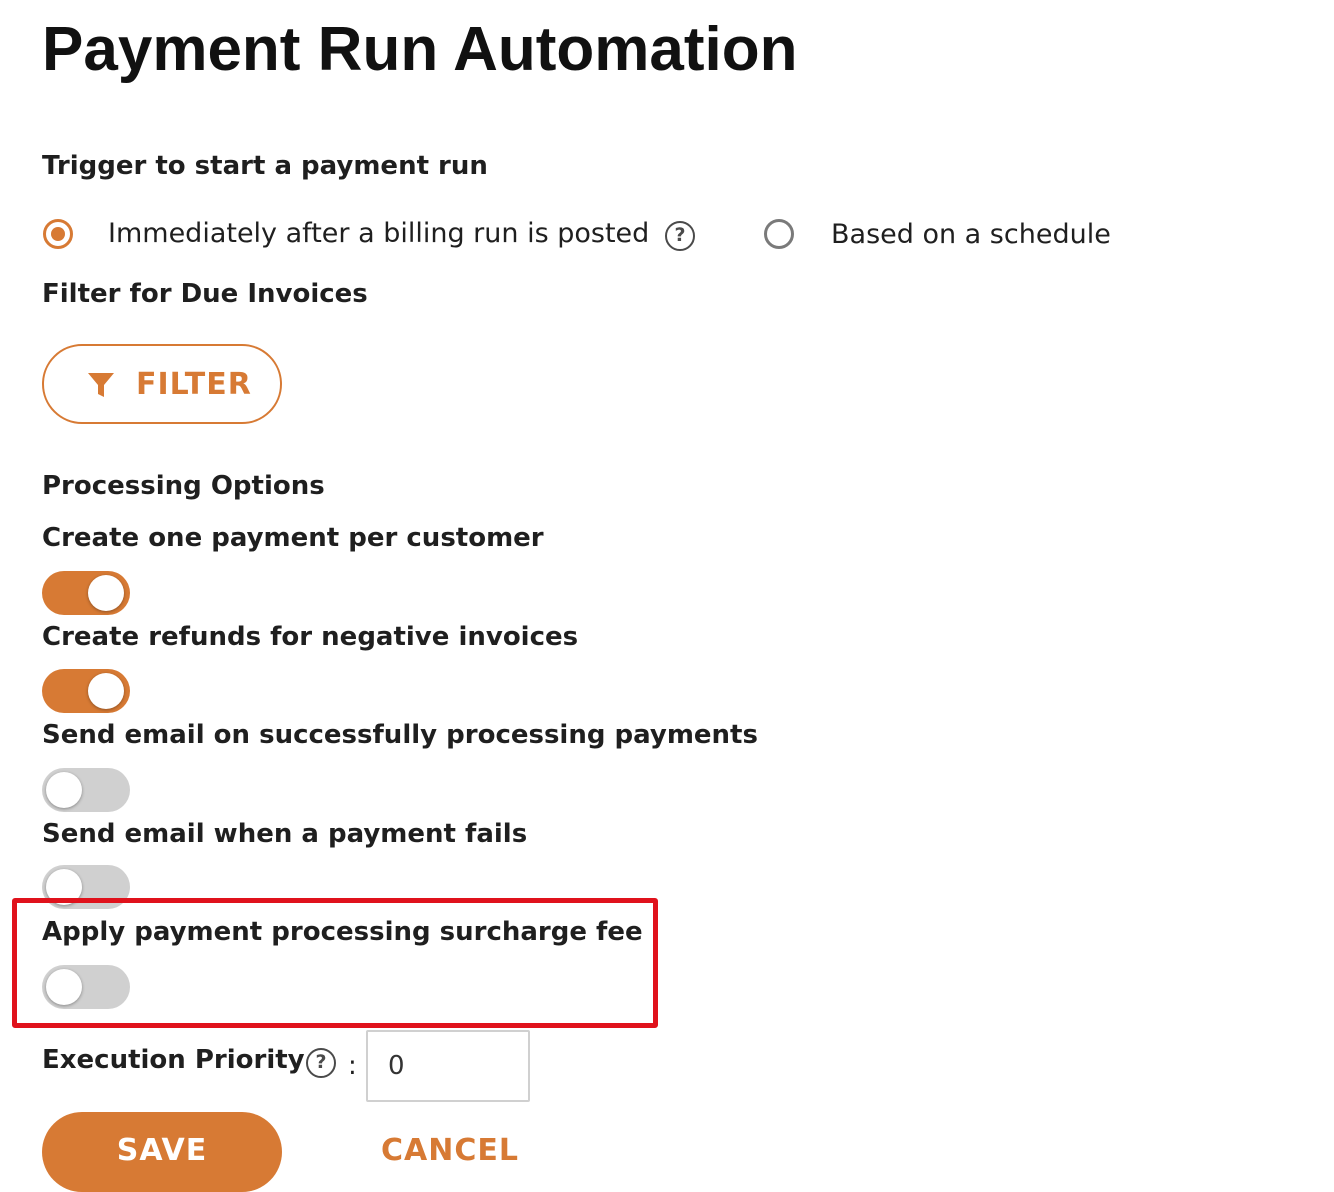 This screenshot has height=1192, width=1334. What do you see at coordinates (86, 987) in the screenshot?
I see `toggle-surcharge-fee` at bounding box center [86, 987].